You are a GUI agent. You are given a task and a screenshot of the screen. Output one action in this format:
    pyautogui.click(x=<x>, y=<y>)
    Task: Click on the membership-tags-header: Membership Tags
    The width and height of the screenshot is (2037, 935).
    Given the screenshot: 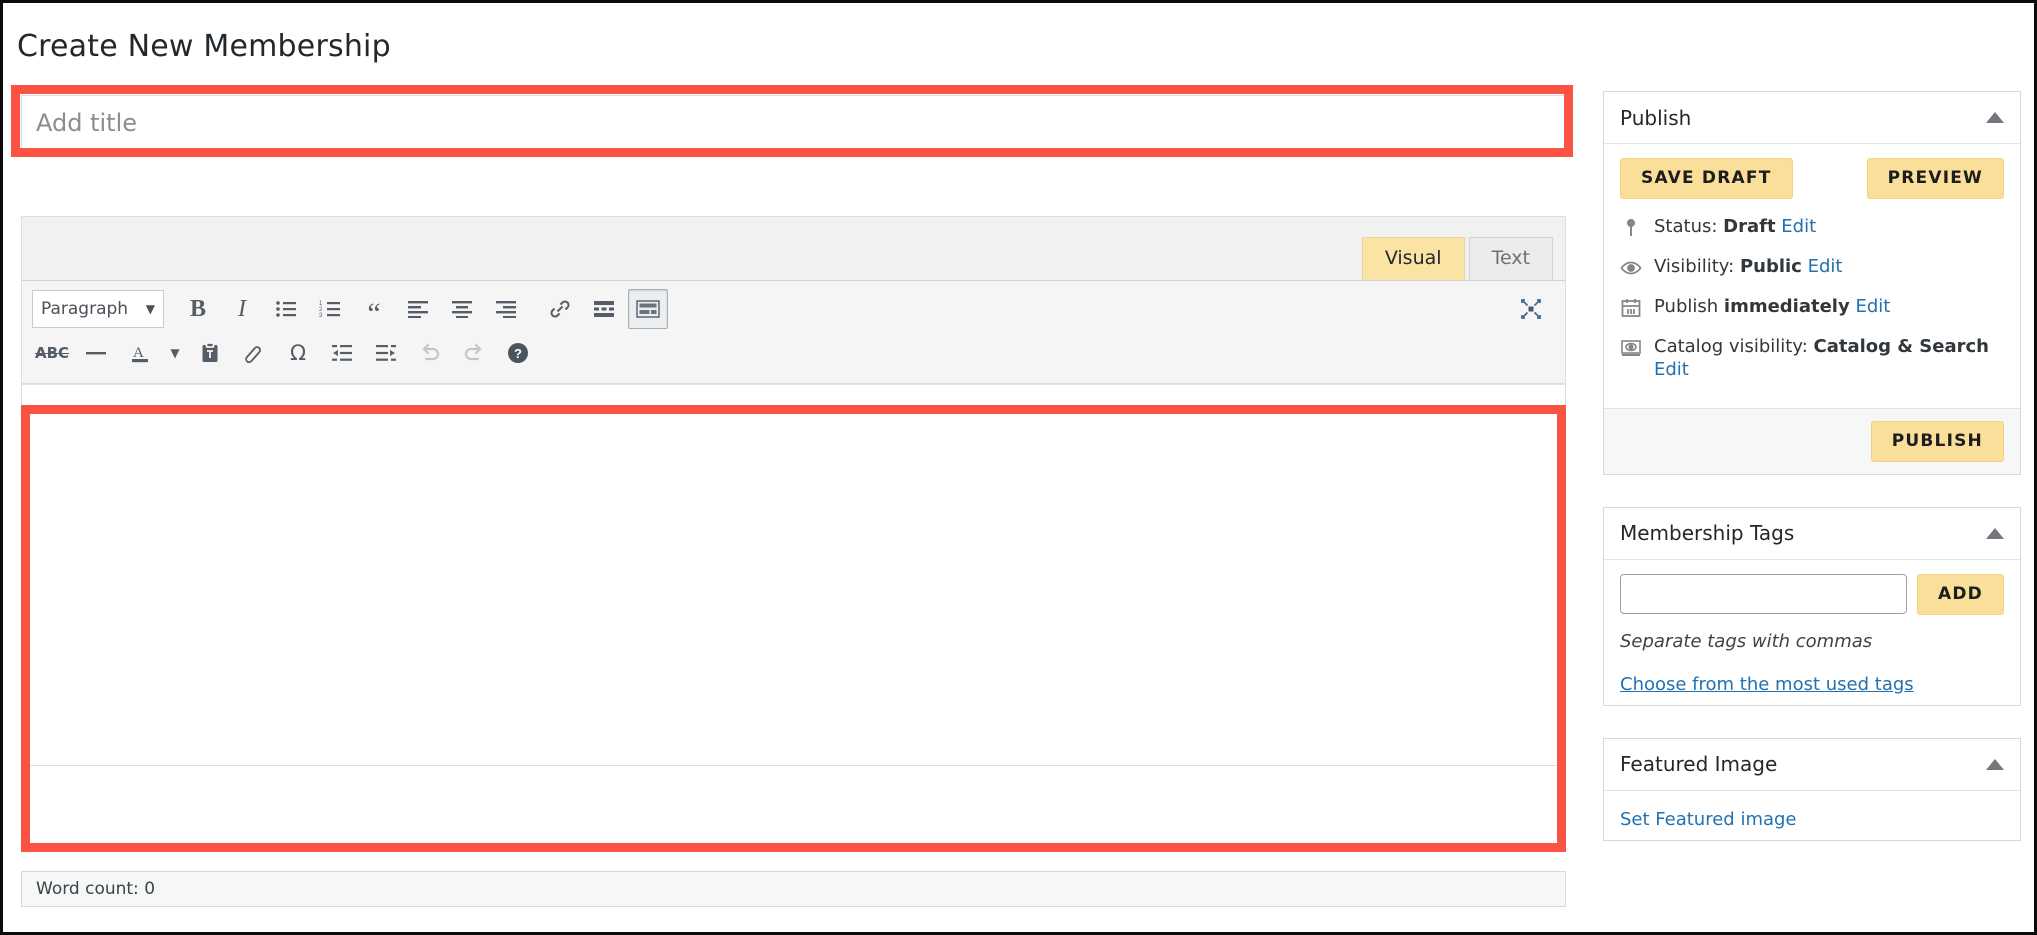 What is the action you would take?
    pyautogui.click(x=1812, y=534)
    